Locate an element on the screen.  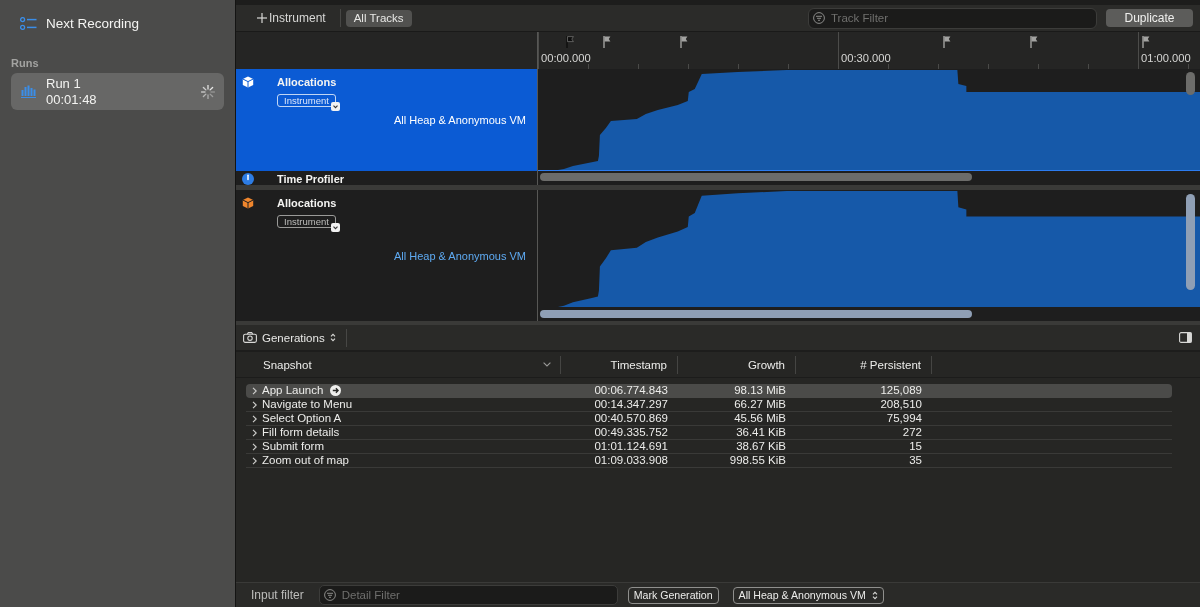
table-cell: Submit form is located at coordinates (293, 446).